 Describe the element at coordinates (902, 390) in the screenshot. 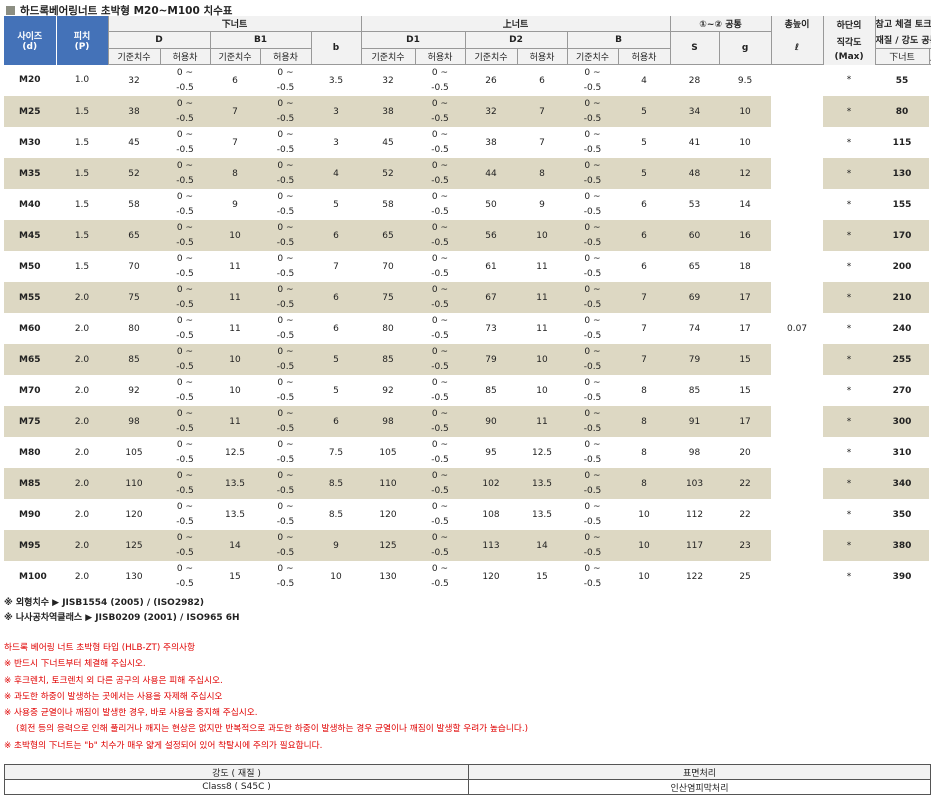

I see `torque-upper-cell: 270` at that location.